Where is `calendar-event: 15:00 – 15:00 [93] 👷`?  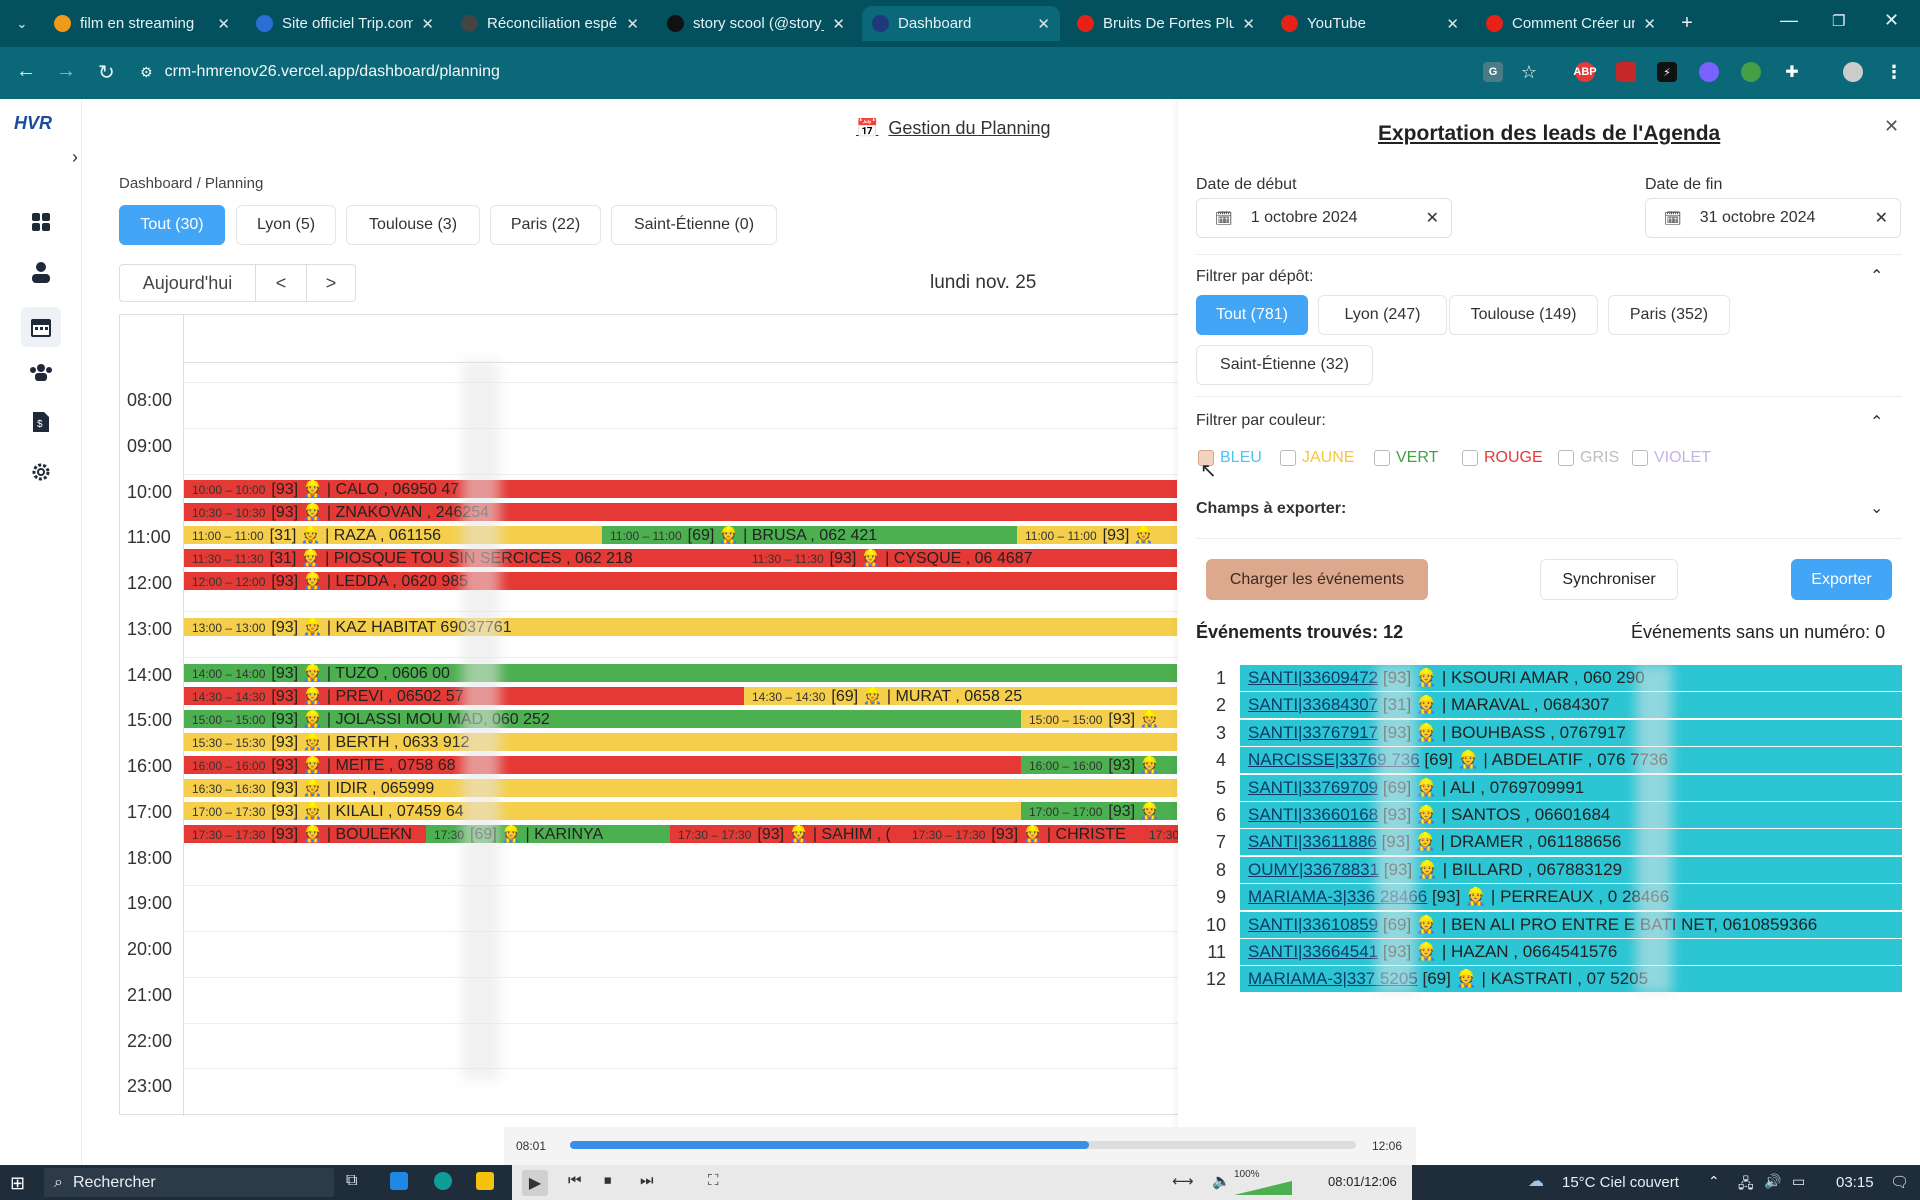 calendar-event: 15:00 – 15:00 [93] 👷 is located at coordinates (1099, 718).